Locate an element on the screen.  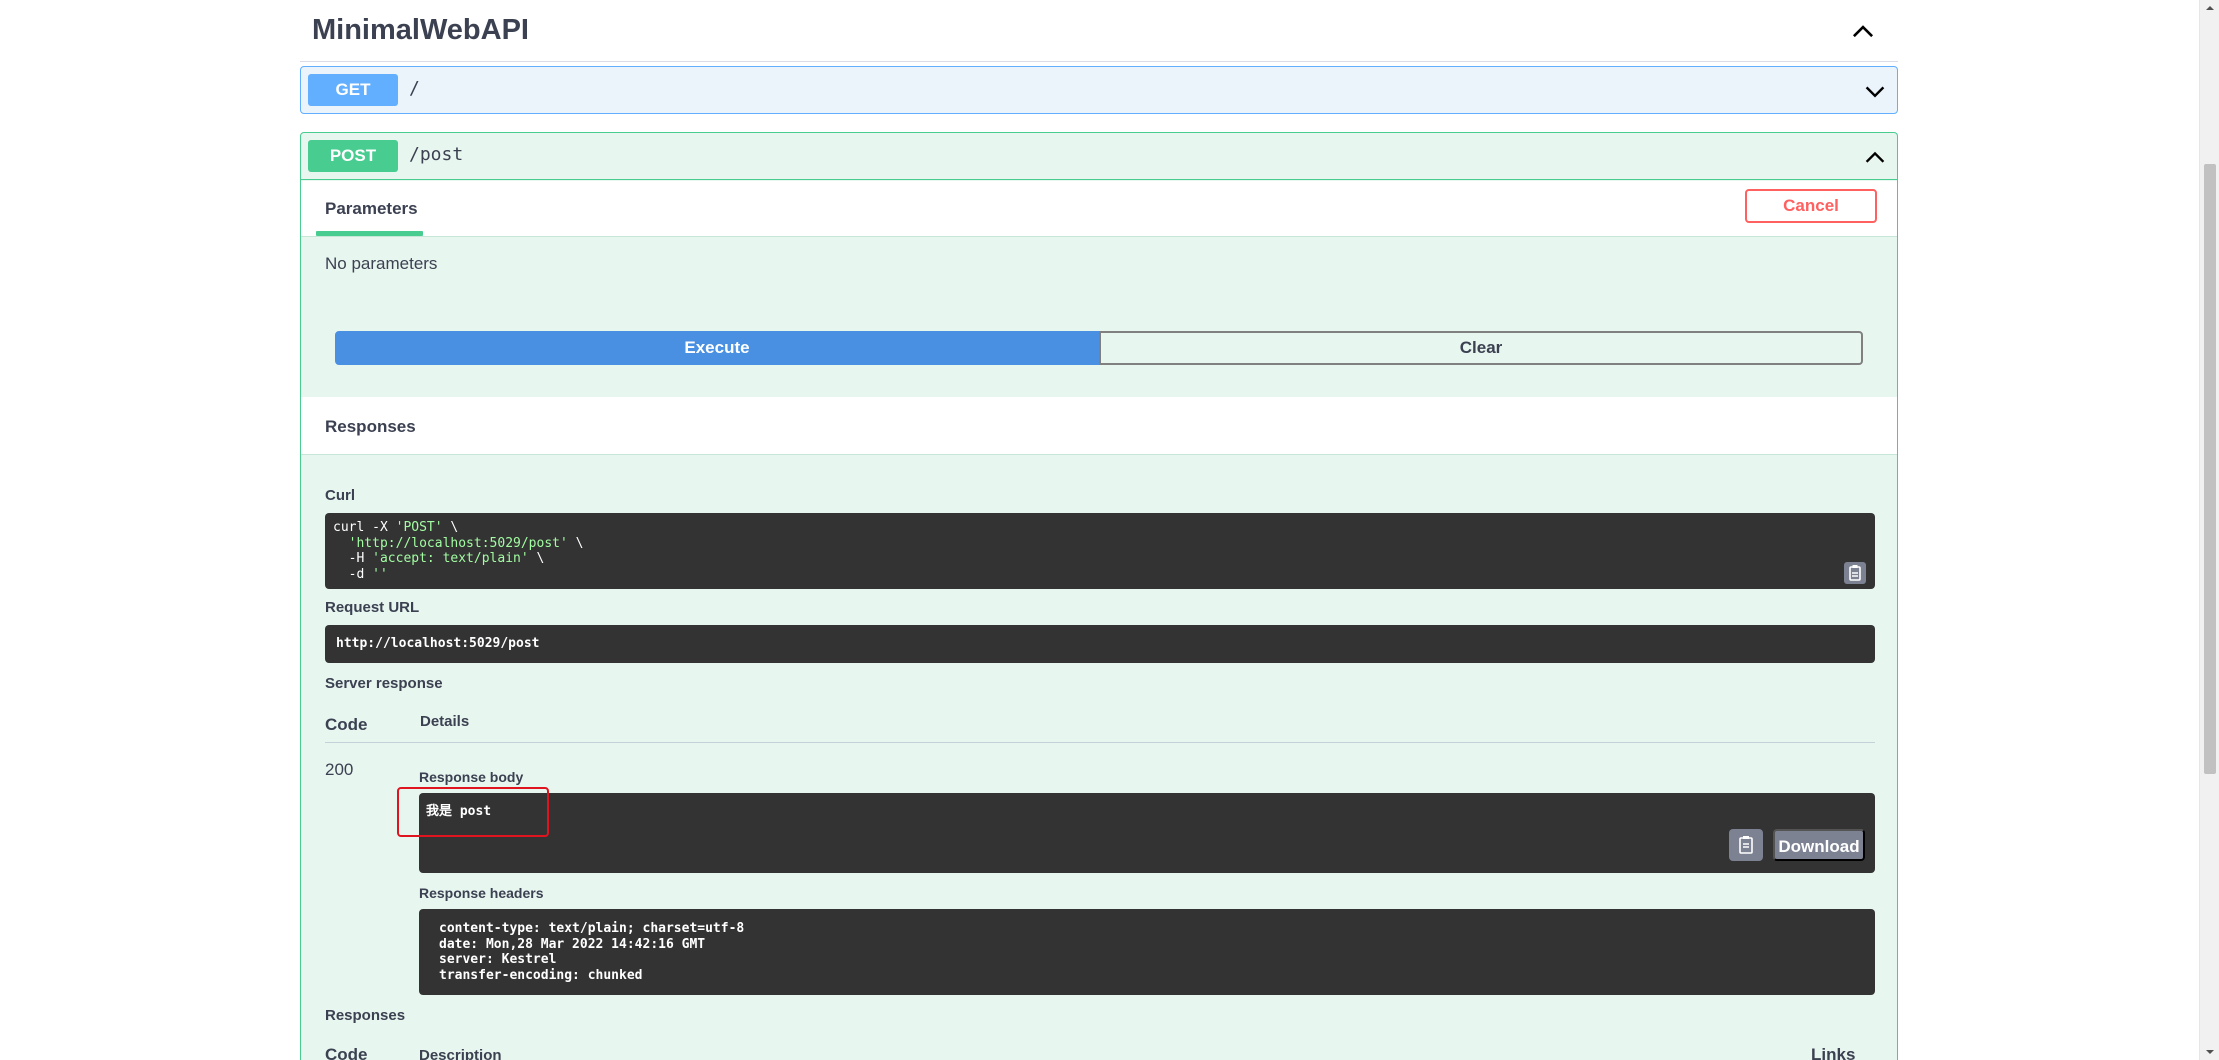
footer-column-code: Code is located at coordinates (346, 1052).